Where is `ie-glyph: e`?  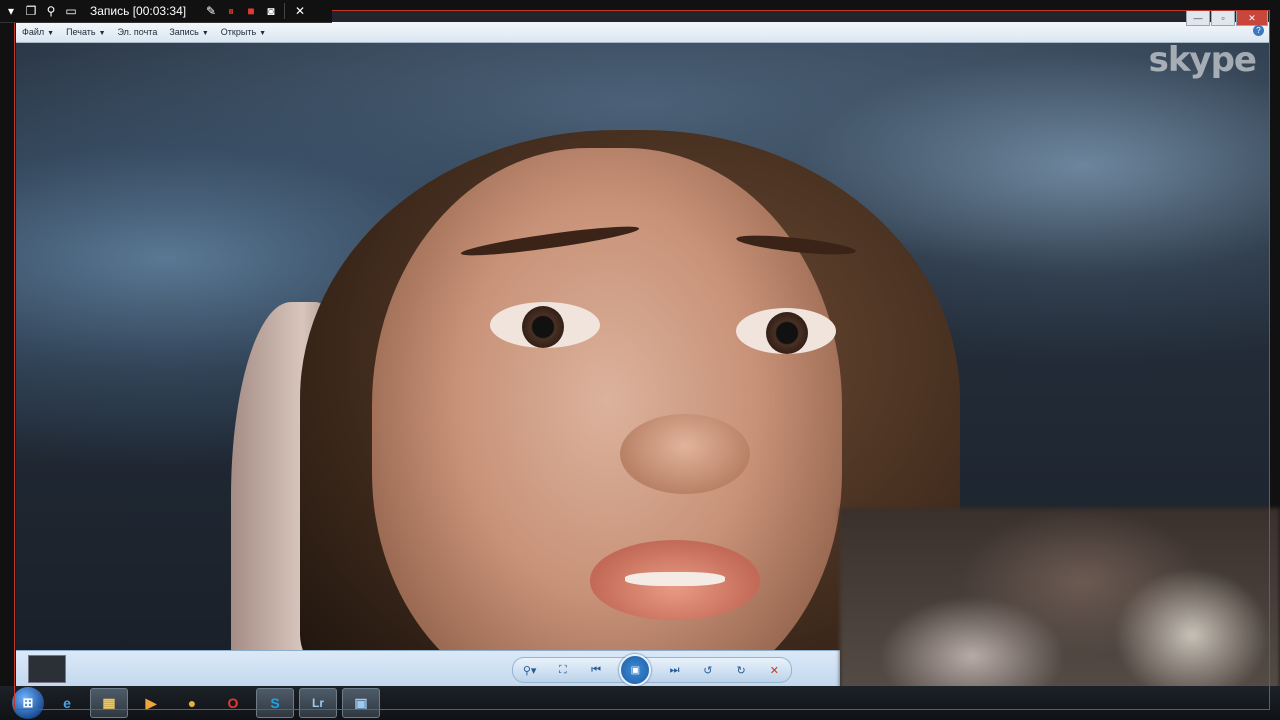
ie-glyph: e is located at coordinates (67, 703).